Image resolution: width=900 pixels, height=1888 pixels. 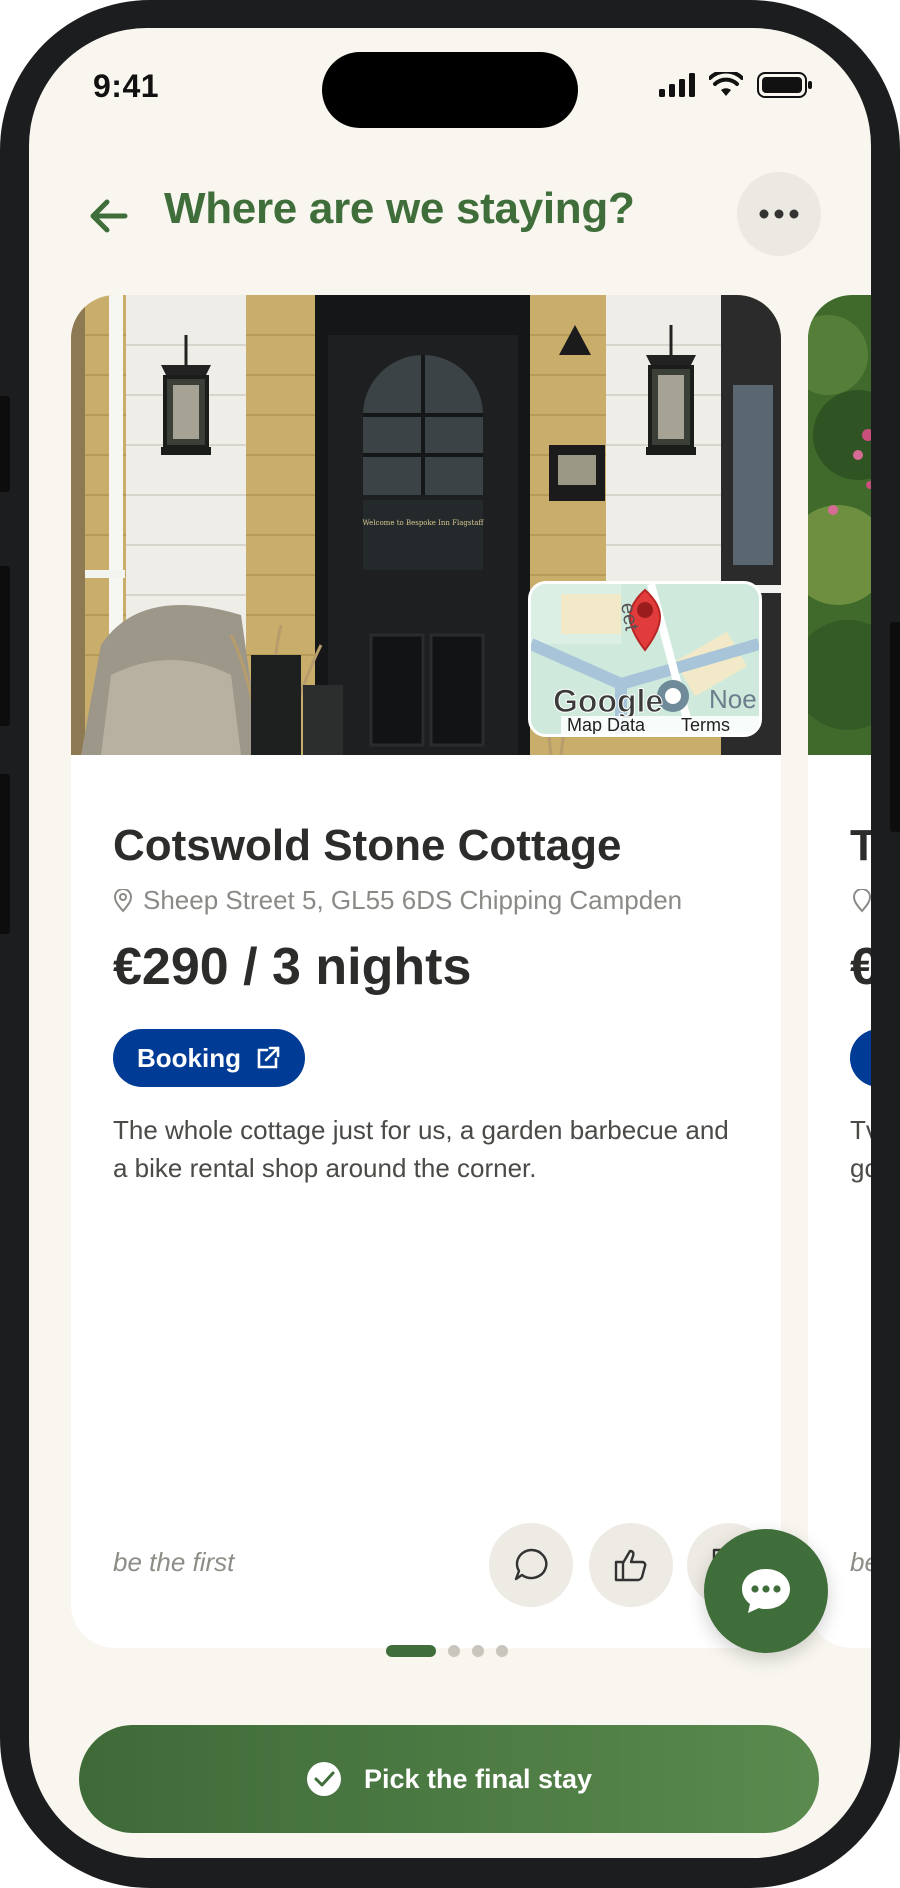 I want to click on next-map-pin-icon, so click(x=861, y=901).